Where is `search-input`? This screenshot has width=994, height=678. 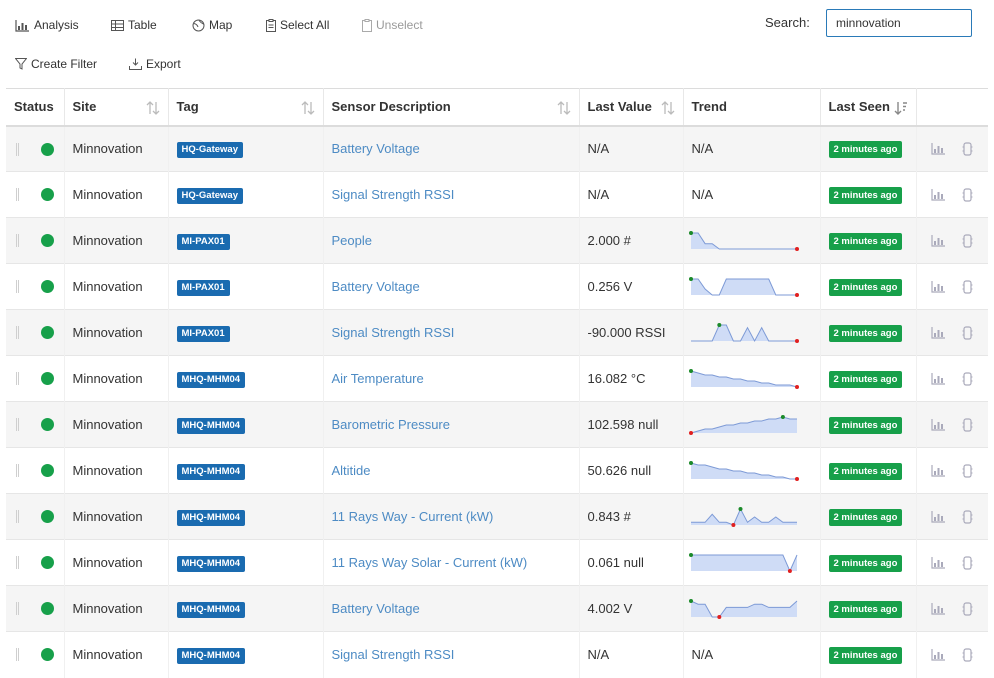 search-input is located at coordinates (899, 23).